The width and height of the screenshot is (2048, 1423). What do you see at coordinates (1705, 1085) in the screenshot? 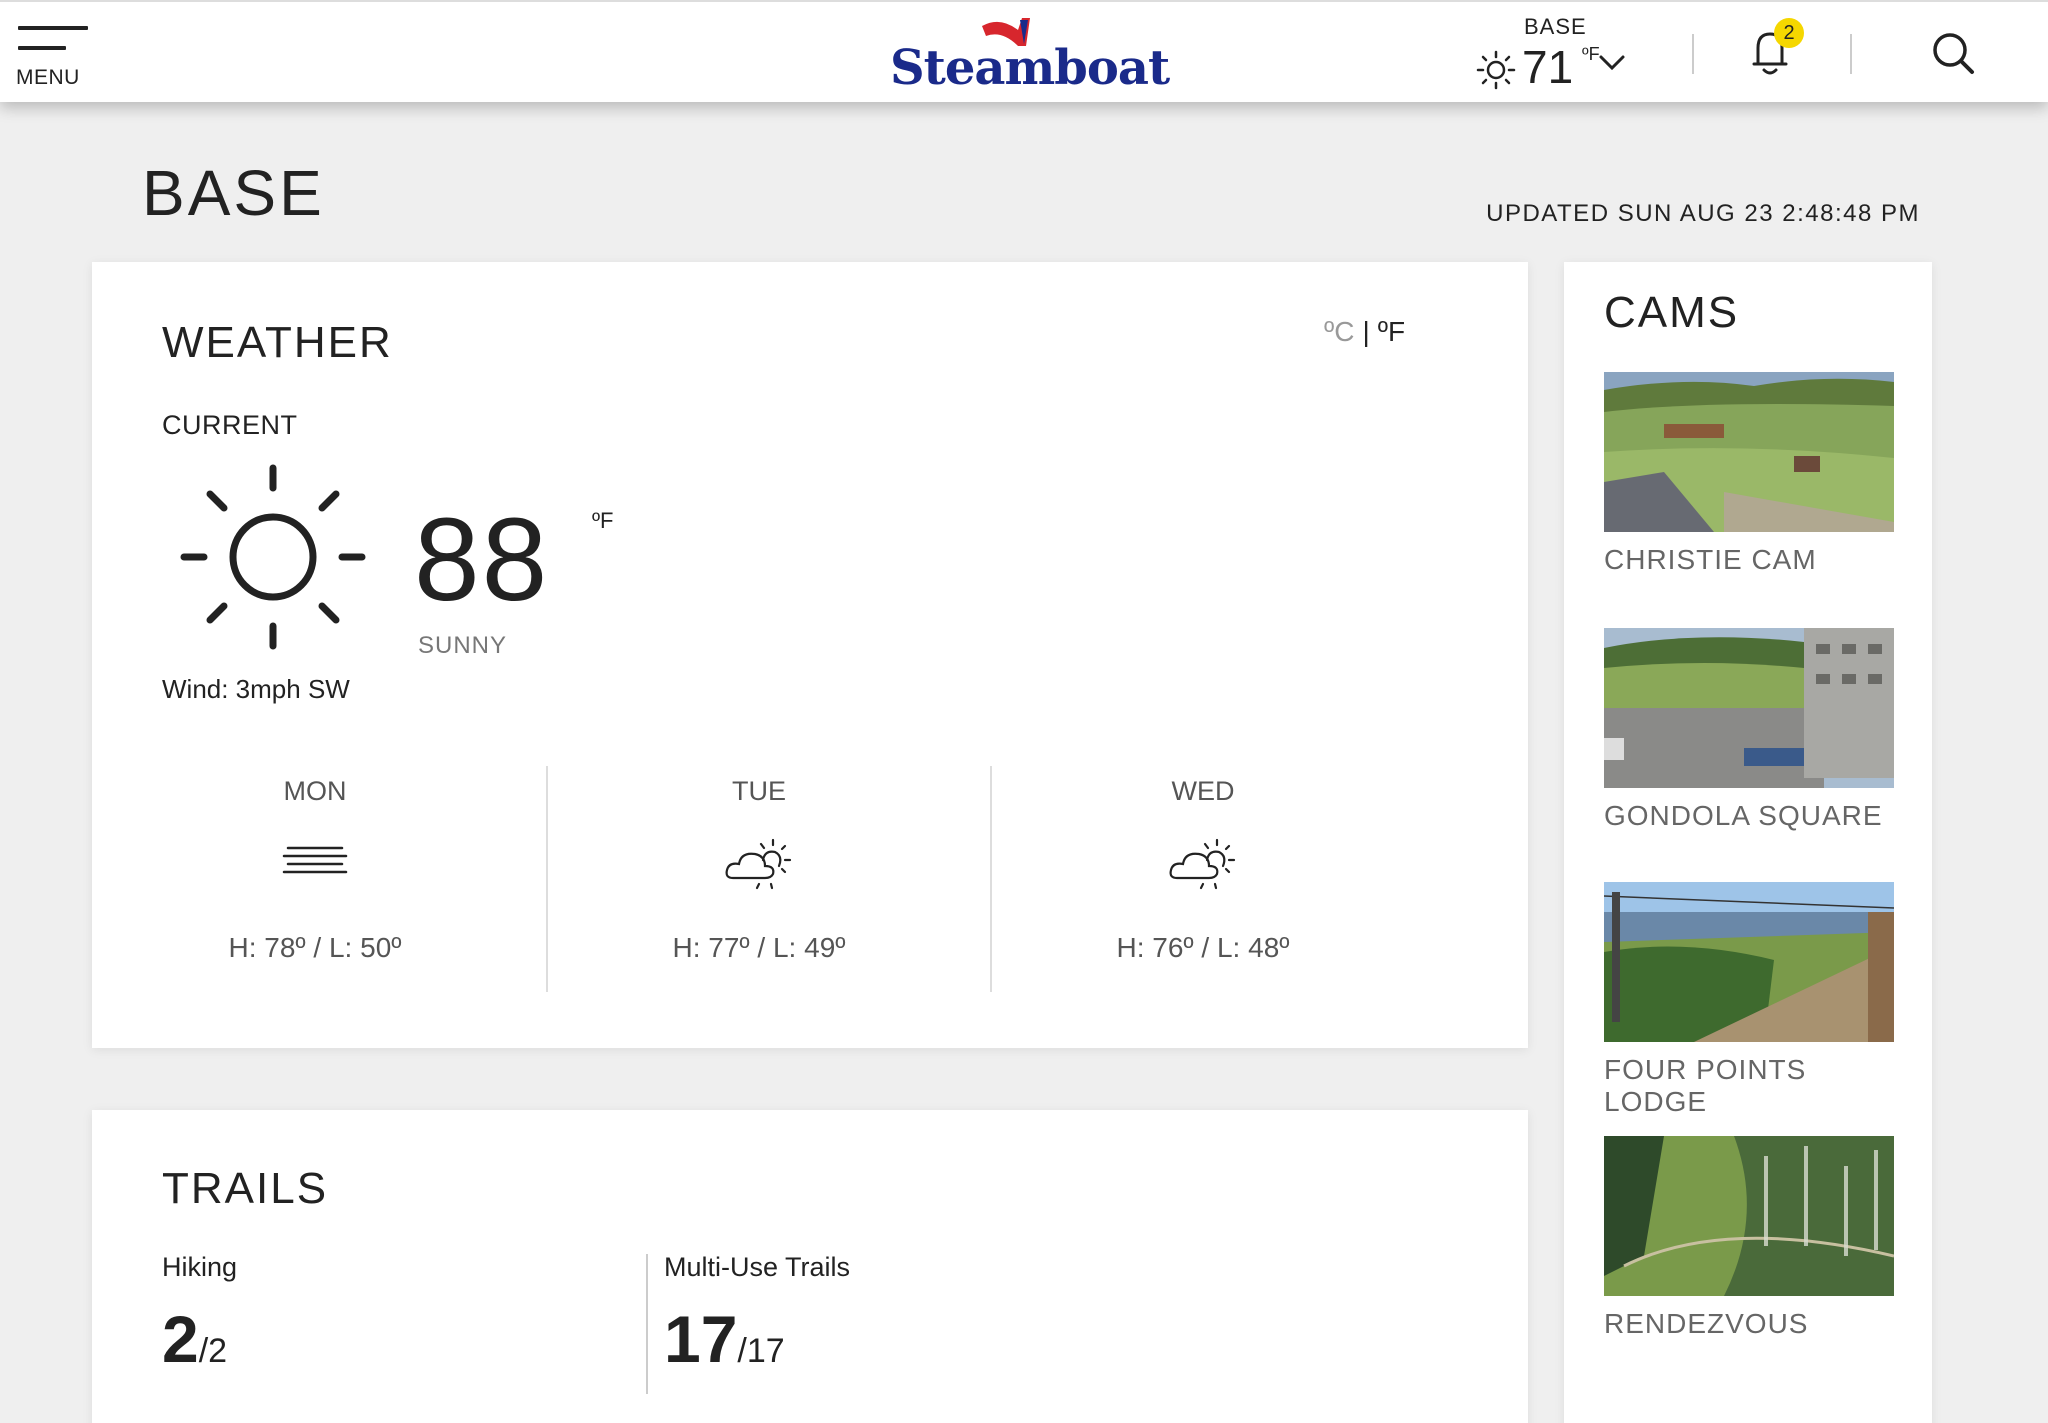
I see `cam-label: FOUR POINTS LODGE` at bounding box center [1705, 1085].